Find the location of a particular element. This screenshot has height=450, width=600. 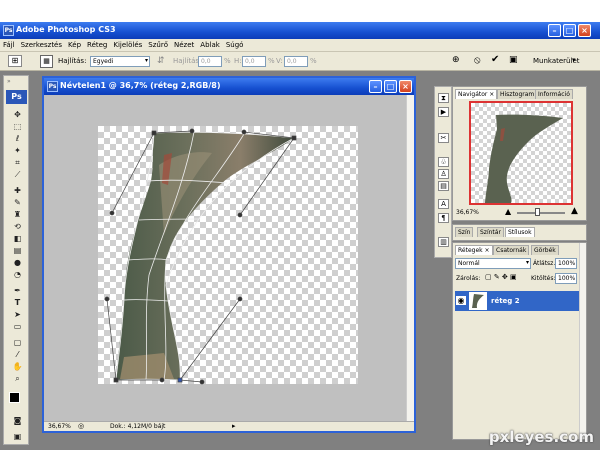

blend-mode-select: Normál ▾ is located at coordinates (493, 263).